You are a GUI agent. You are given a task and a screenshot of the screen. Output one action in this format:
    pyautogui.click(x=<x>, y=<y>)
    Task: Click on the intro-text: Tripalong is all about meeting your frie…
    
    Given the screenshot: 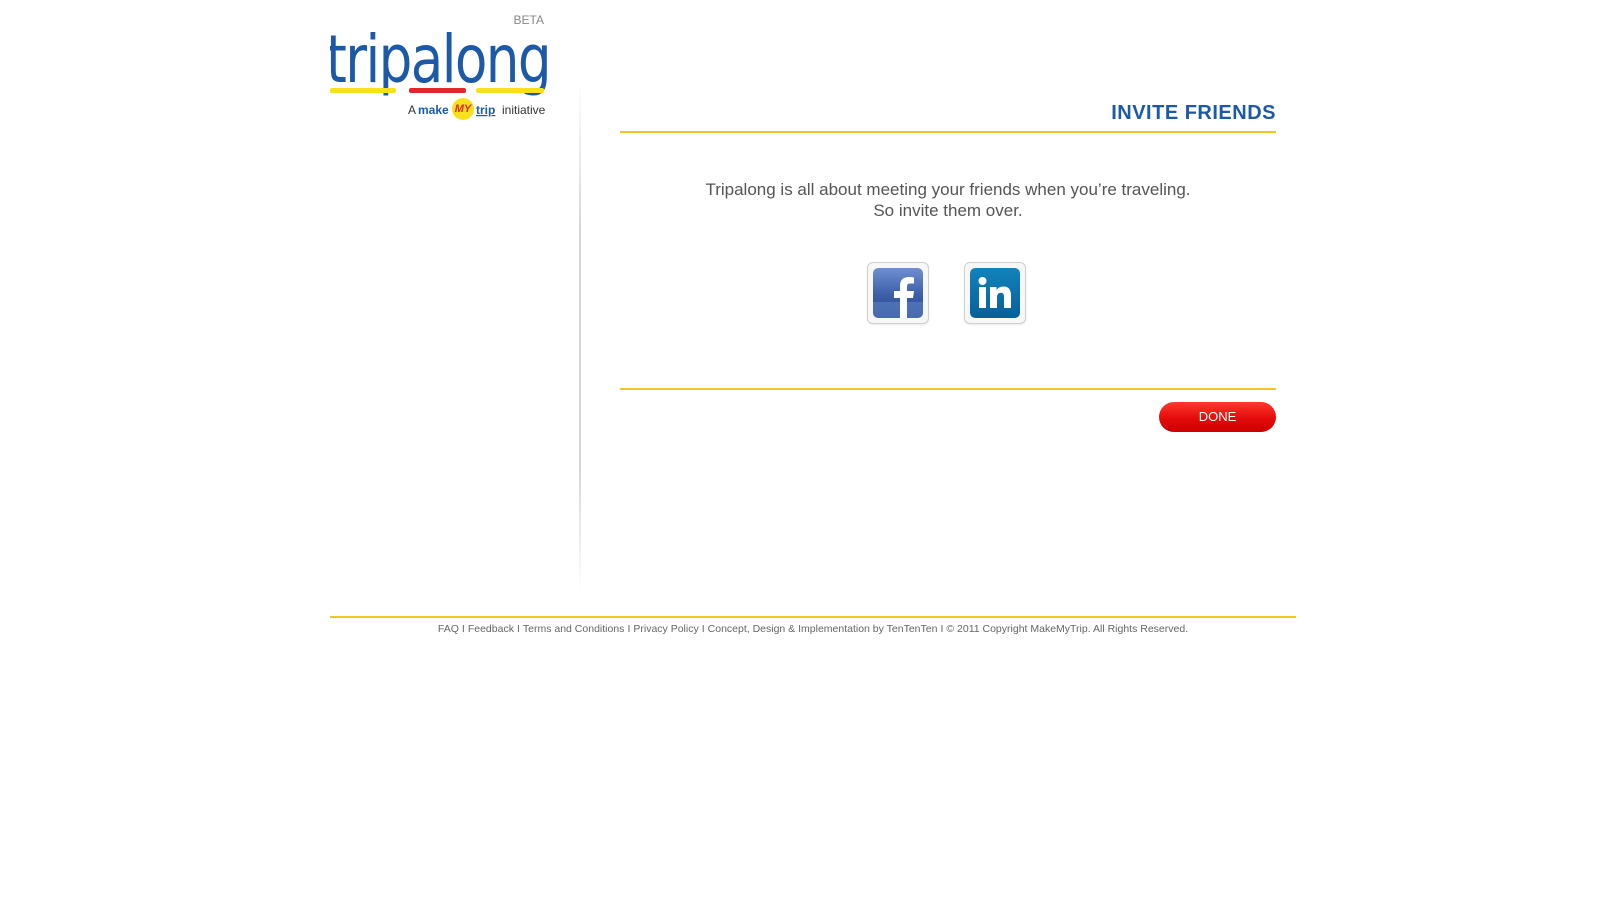 What is the action you would take?
    pyautogui.click(x=948, y=200)
    